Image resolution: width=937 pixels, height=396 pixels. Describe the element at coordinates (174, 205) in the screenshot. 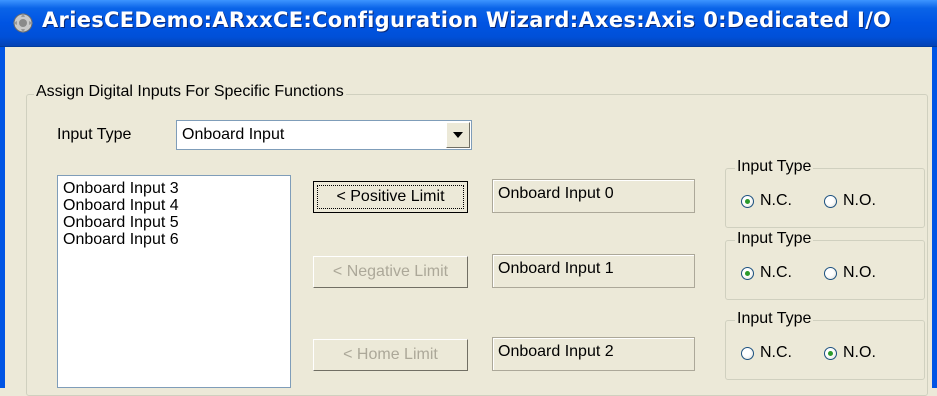

I see `list-item: Onboard Input 4` at that location.